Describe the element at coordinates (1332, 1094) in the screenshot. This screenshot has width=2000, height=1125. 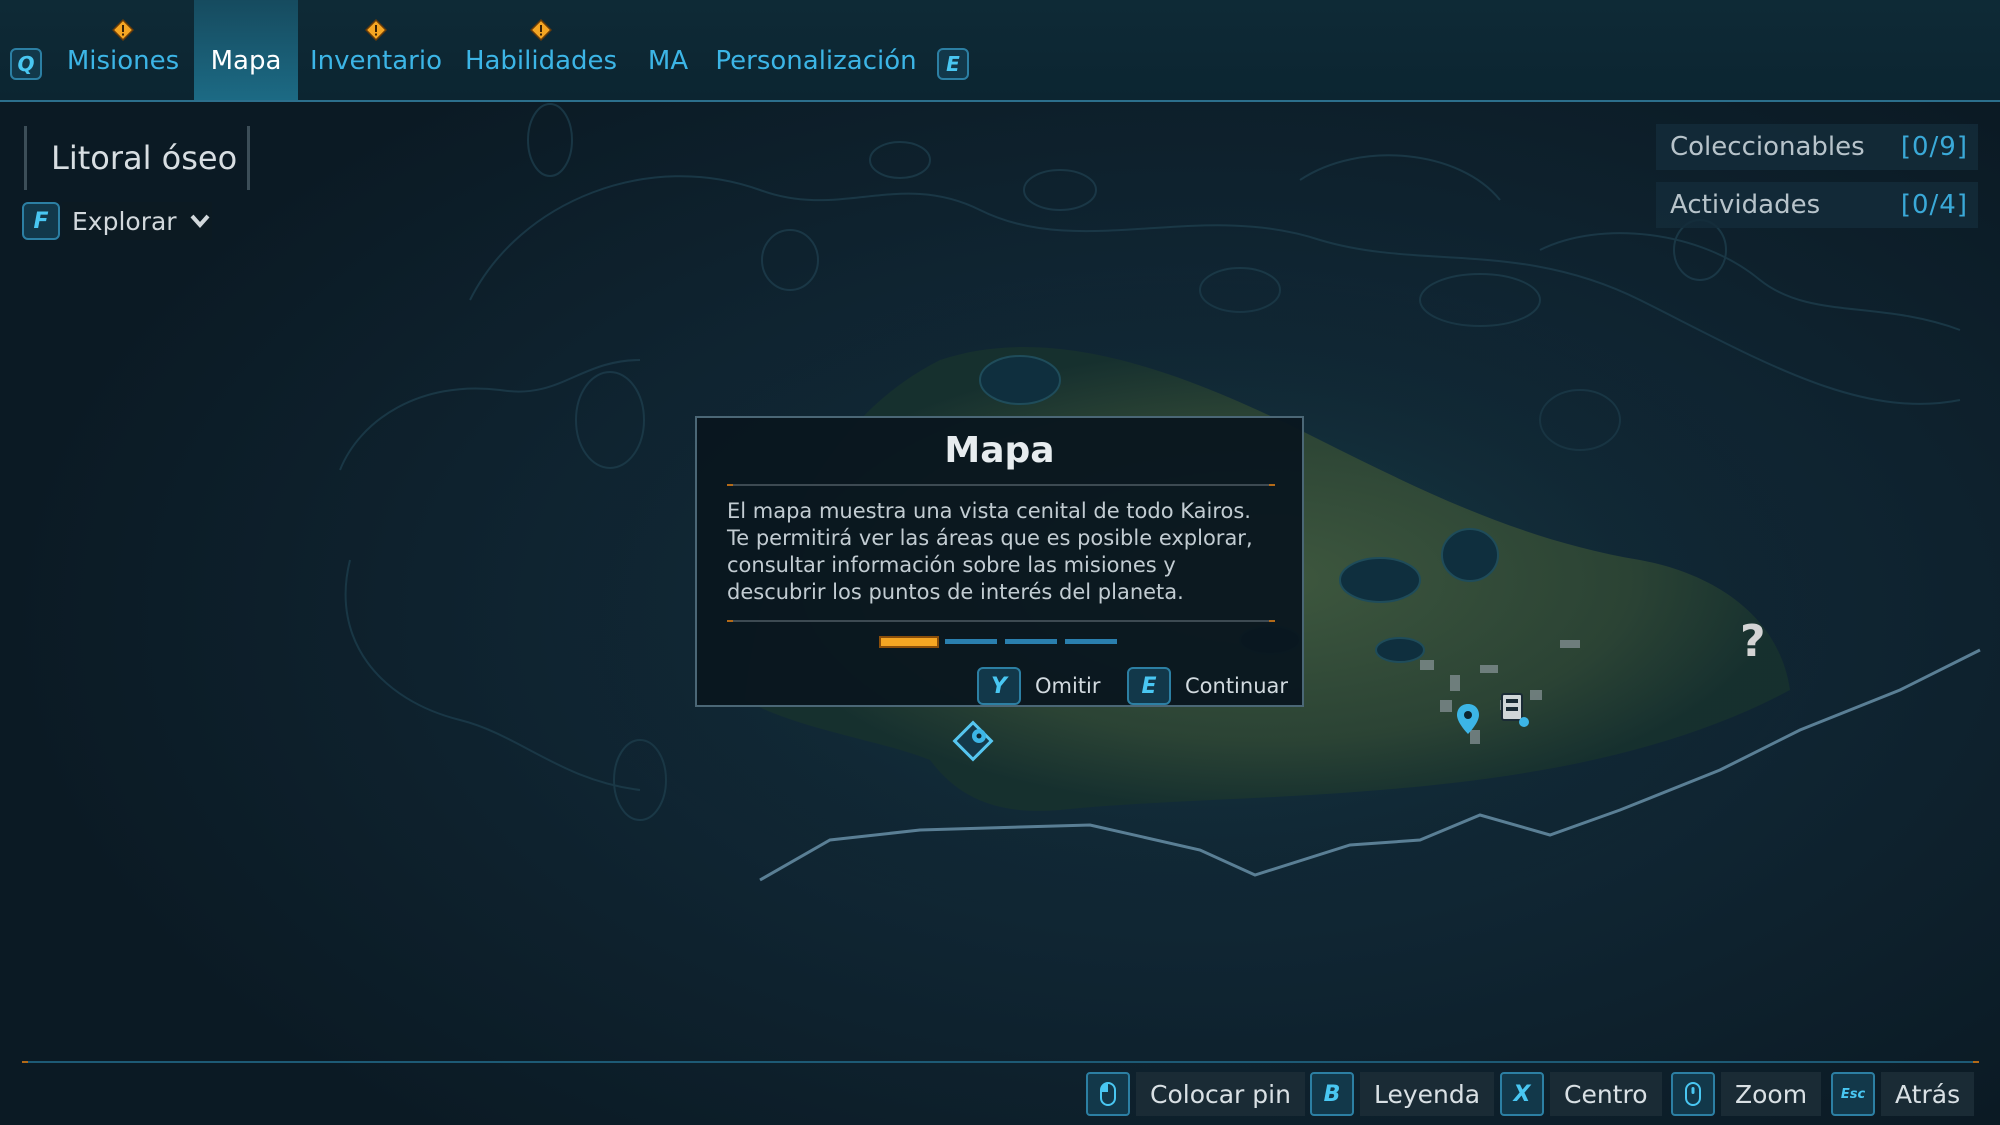
I see `key-b: B` at that location.